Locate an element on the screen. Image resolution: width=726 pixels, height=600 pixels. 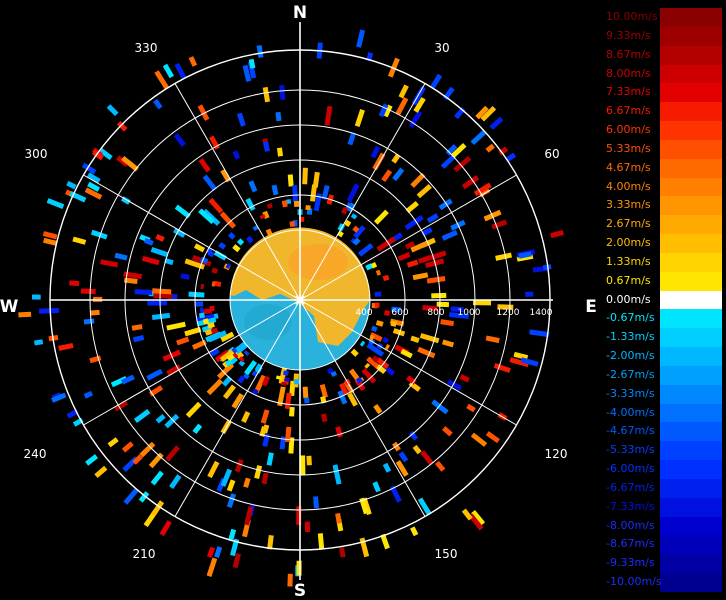
legend-entry: 10.00m/s is located at coordinates (664, 18).